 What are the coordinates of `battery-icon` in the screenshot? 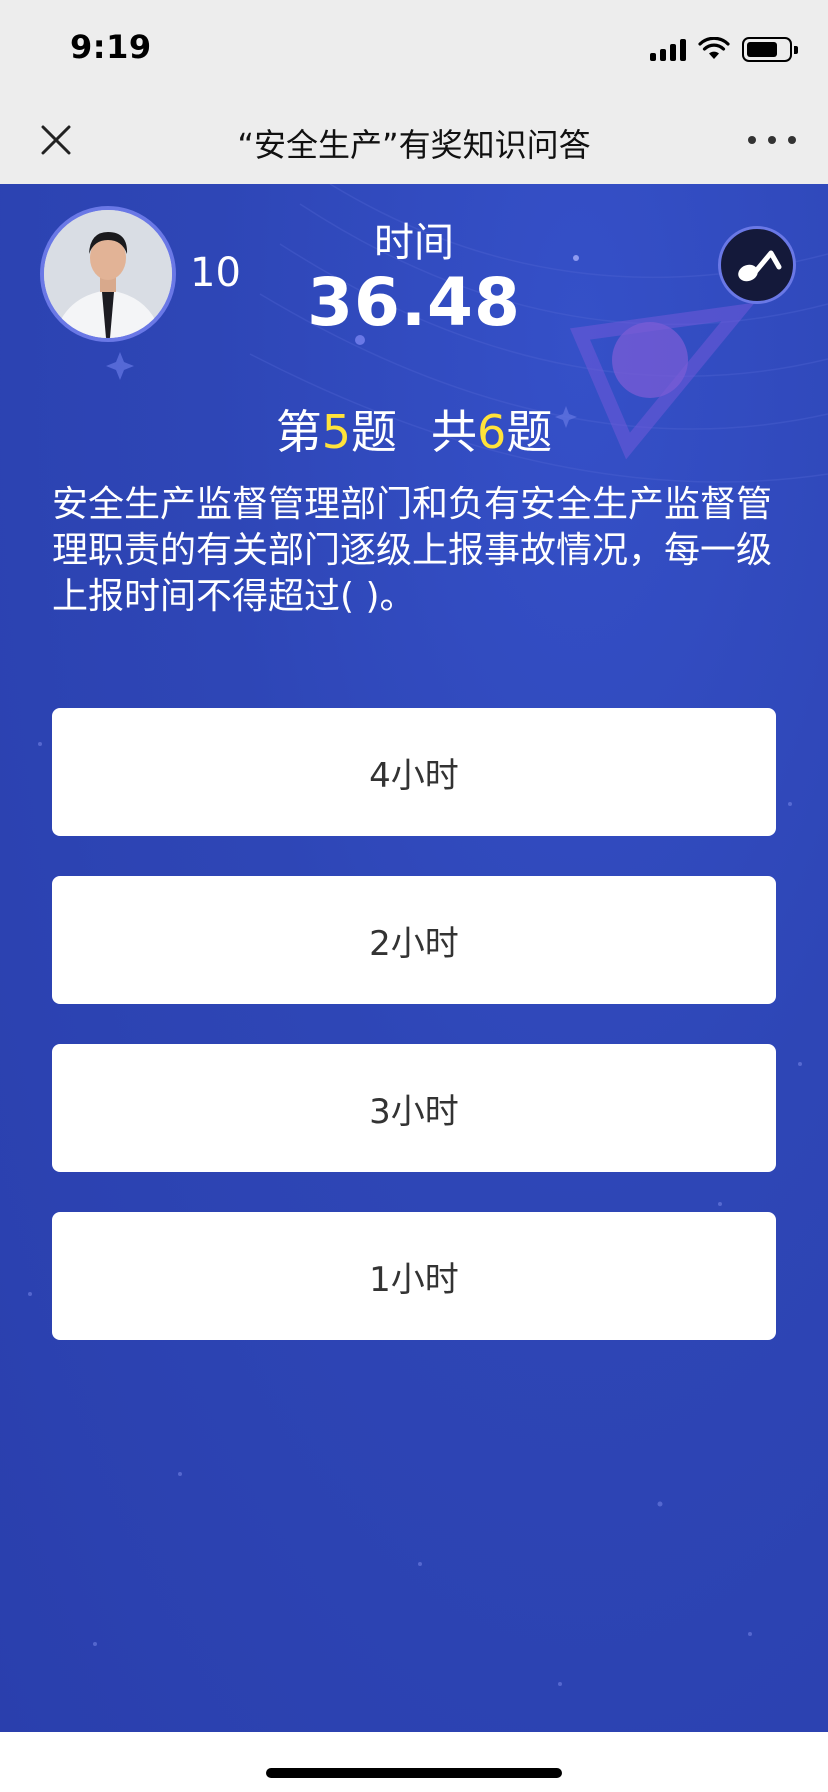 It's located at (770, 49).